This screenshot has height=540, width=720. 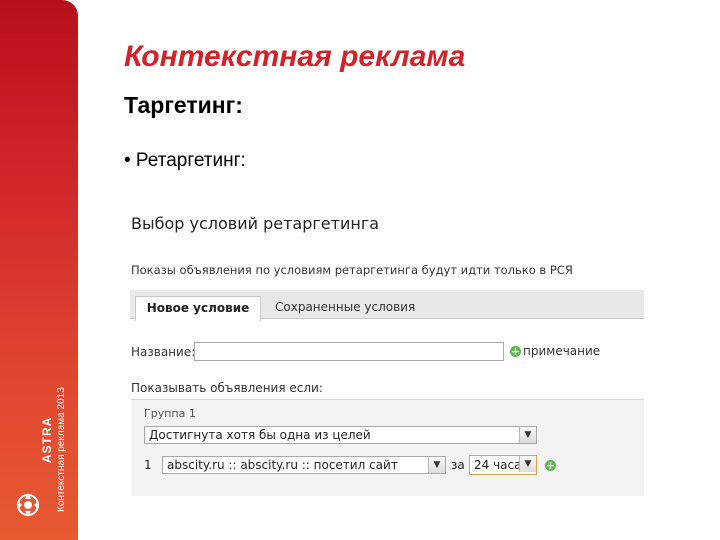 I want to click on za-label: за, so click(x=458, y=465).